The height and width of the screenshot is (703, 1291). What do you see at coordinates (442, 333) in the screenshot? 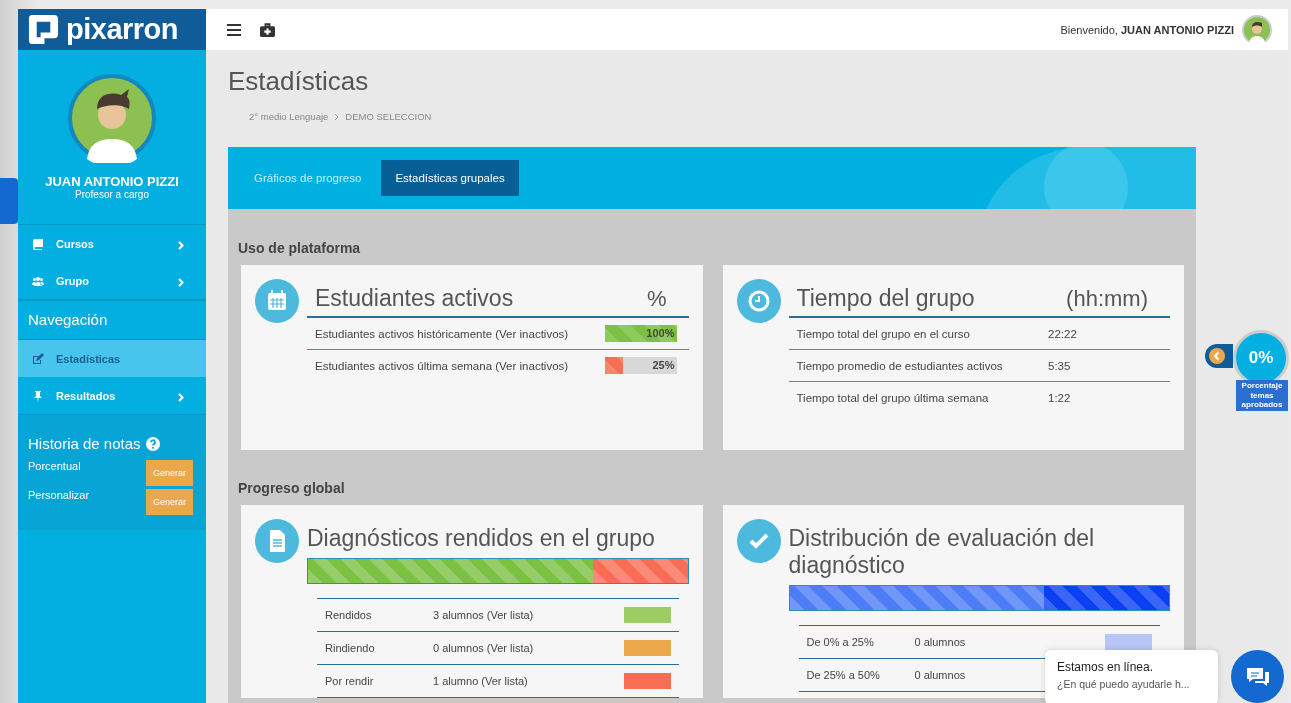
I see `stat-label: Estudiantes activos históricamente (Ver inactivos)` at bounding box center [442, 333].